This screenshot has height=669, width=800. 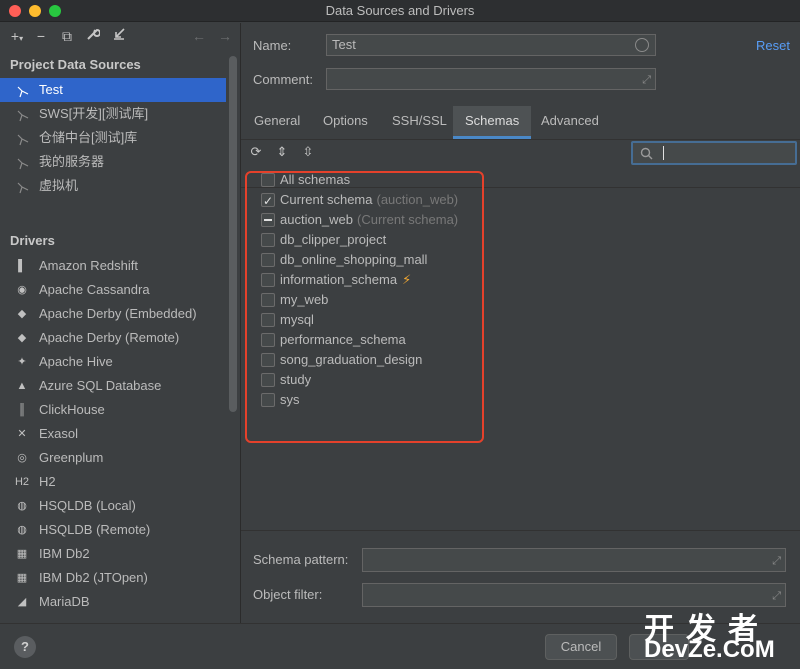 What do you see at coordinates (100, 385) in the screenshot?
I see `driver-label: Azure SQL Database` at bounding box center [100, 385].